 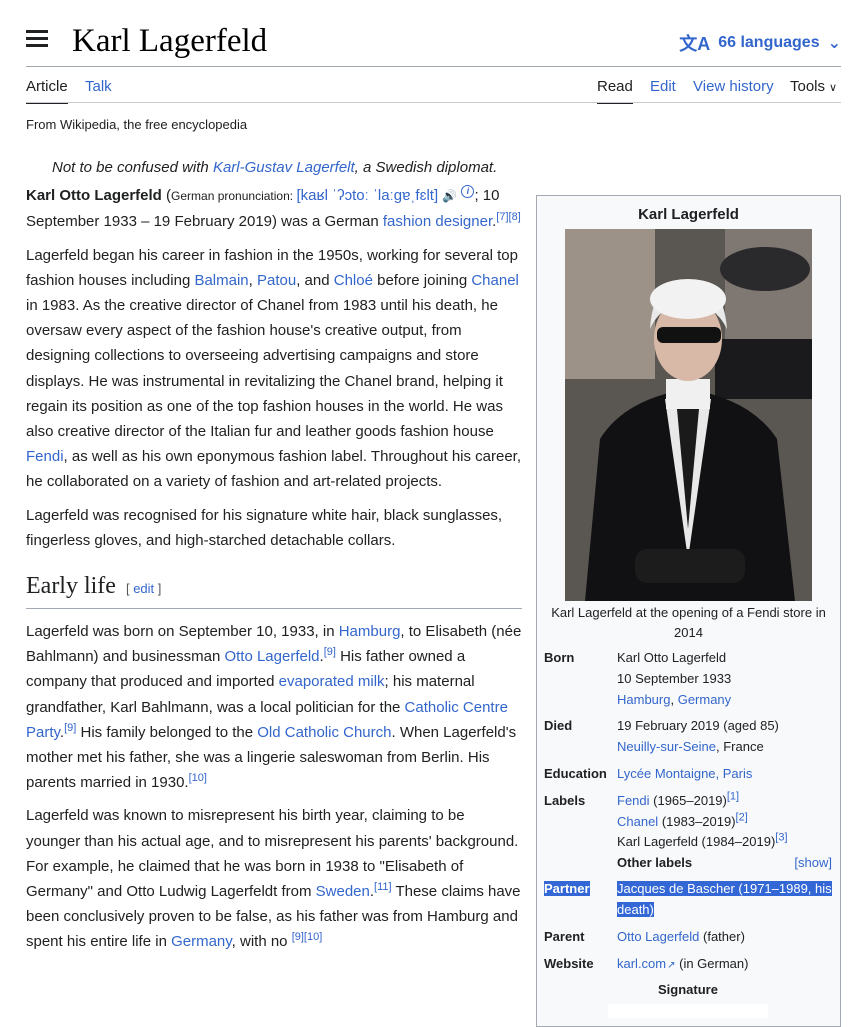 I want to click on parent-label: Parent, so click(x=564, y=936).